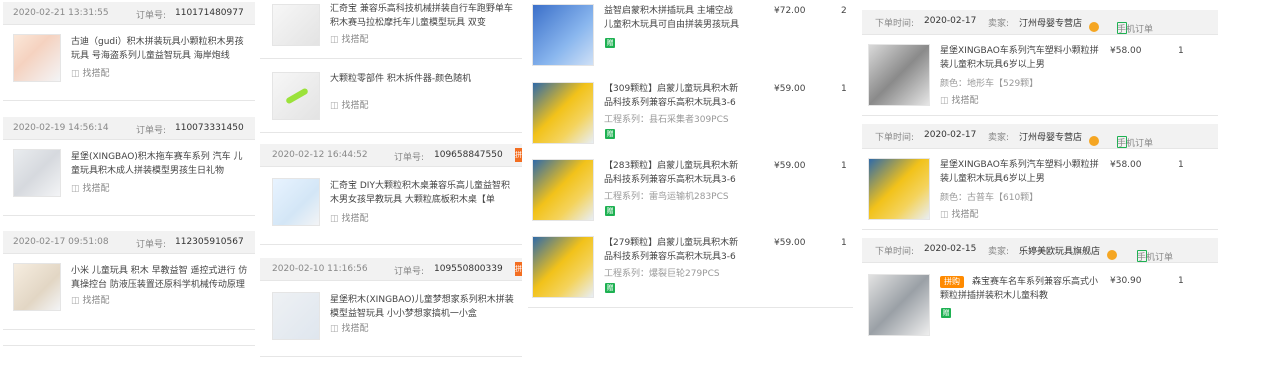 This screenshot has width=1270, height=375. Describe the element at coordinates (950, 135) in the screenshot. I see `order-date: 2020-02-17` at that location.